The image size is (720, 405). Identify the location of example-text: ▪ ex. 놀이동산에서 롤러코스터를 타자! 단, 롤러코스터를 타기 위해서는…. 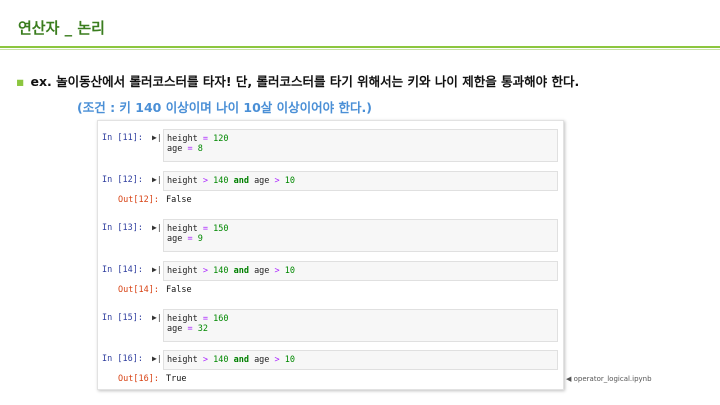
(297, 80).